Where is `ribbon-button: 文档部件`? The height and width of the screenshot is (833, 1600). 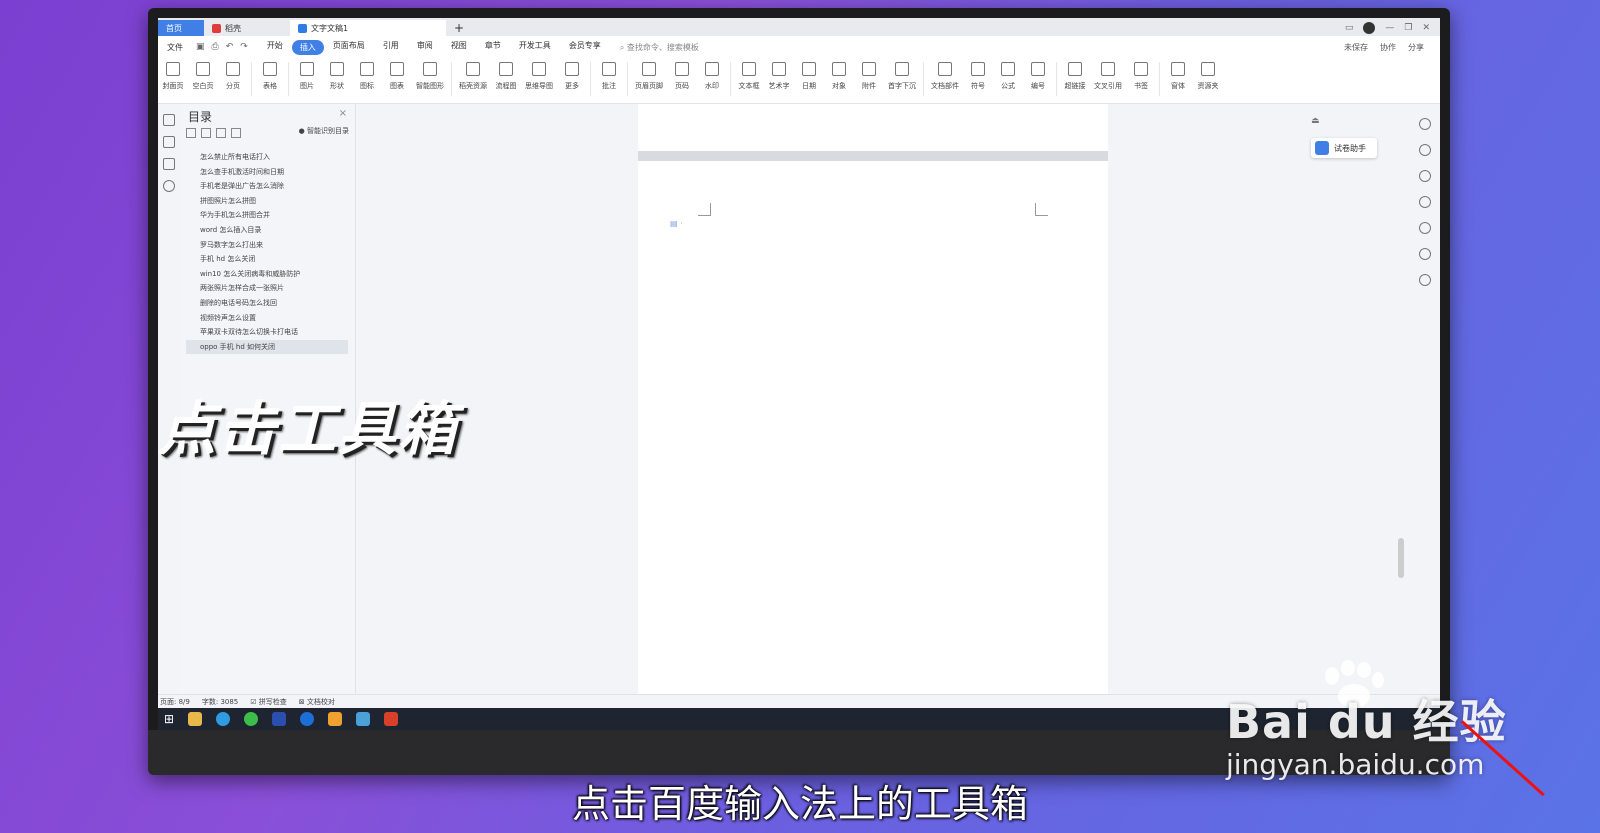
ribbon-button: 文档部件 is located at coordinates (945, 76).